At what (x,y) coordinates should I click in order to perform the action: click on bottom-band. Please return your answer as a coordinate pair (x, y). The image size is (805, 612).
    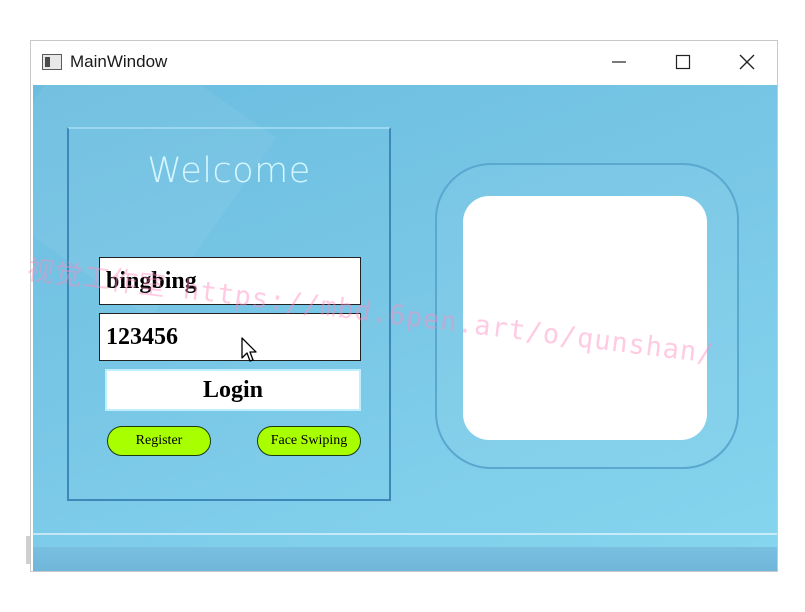
    Looking at the image, I should click on (405, 559).